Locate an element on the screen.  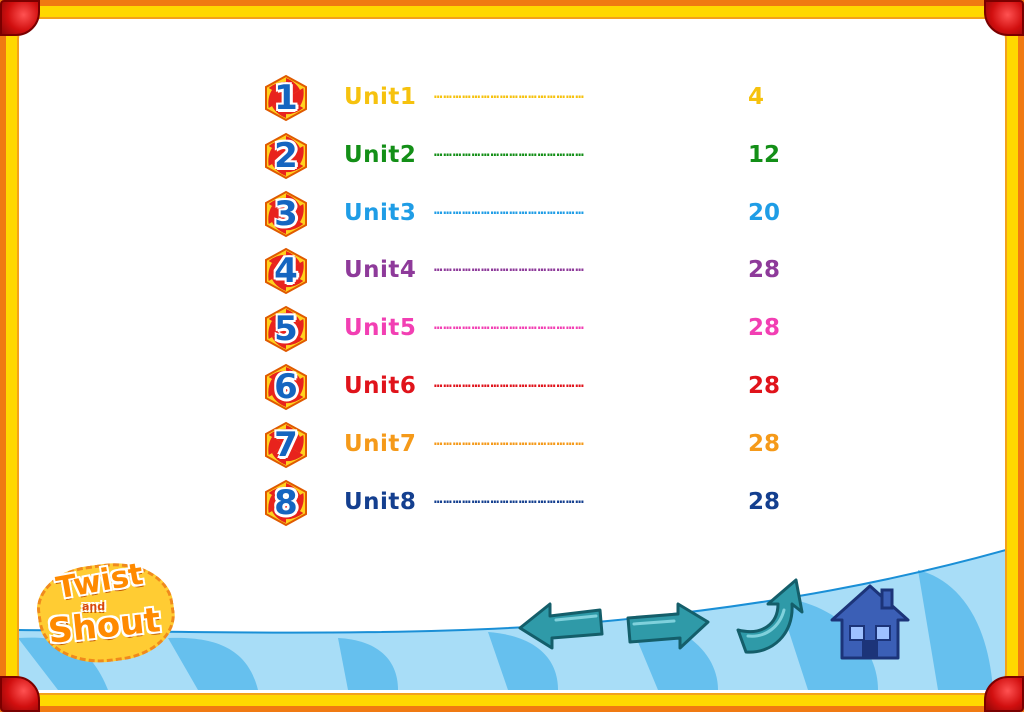
unit-number: 7 is located at coordinates (286, 444).